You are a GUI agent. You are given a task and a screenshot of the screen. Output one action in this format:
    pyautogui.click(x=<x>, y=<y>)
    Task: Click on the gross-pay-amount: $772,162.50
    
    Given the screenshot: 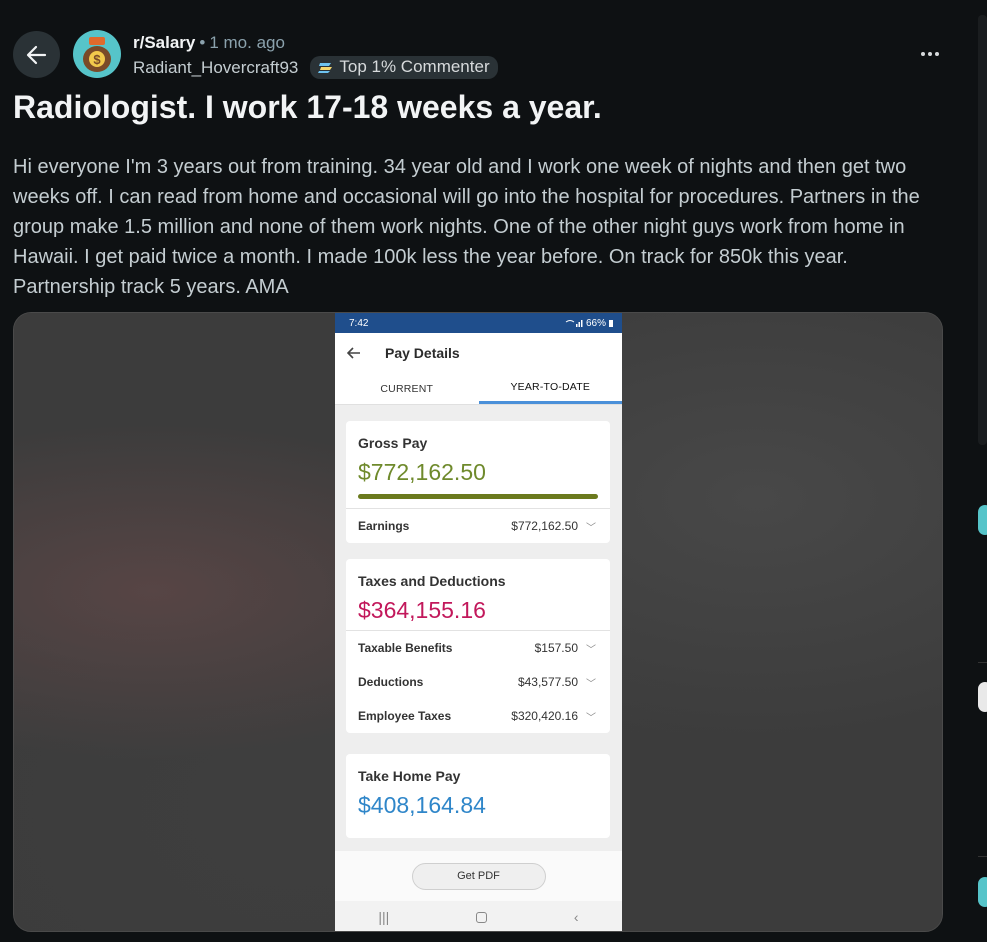 What is the action you would take?
    pyautogui.click(x=422, y=472)
    